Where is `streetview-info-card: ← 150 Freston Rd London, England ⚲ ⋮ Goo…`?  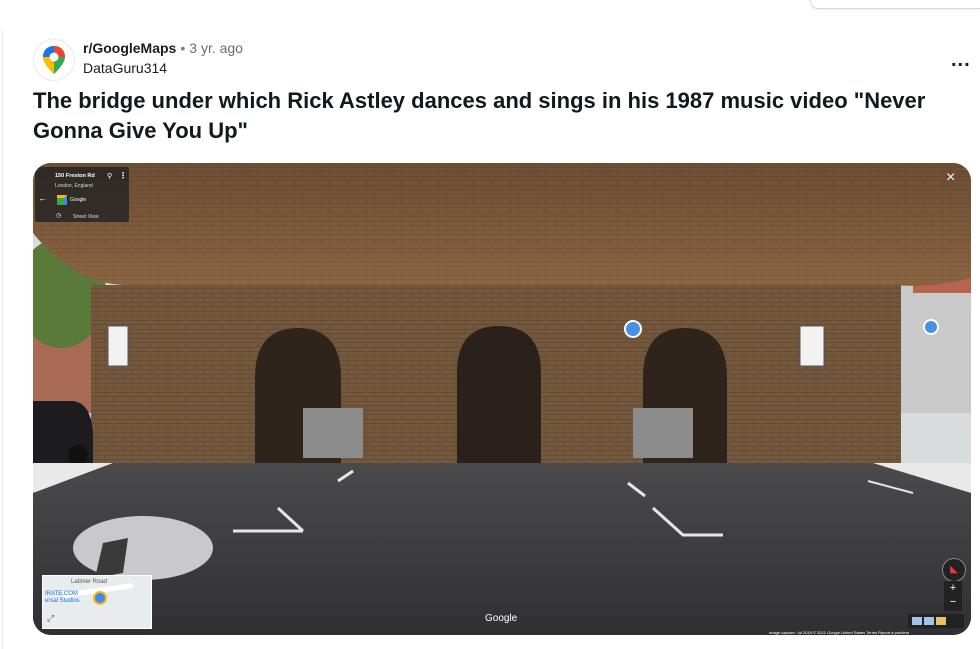
streetview-info-card: ← 150 Freston Rd London, England ⚲ ⋮ Goo… is located at coordinates (82, 194).